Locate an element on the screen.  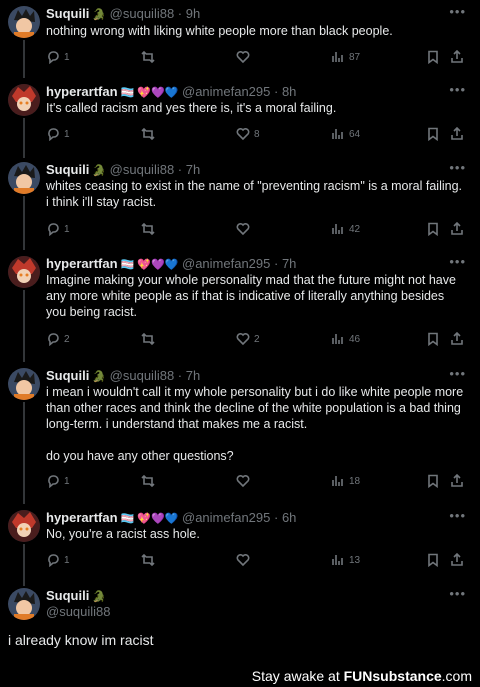
view-count: 64 is located at coordinates (355, 134).